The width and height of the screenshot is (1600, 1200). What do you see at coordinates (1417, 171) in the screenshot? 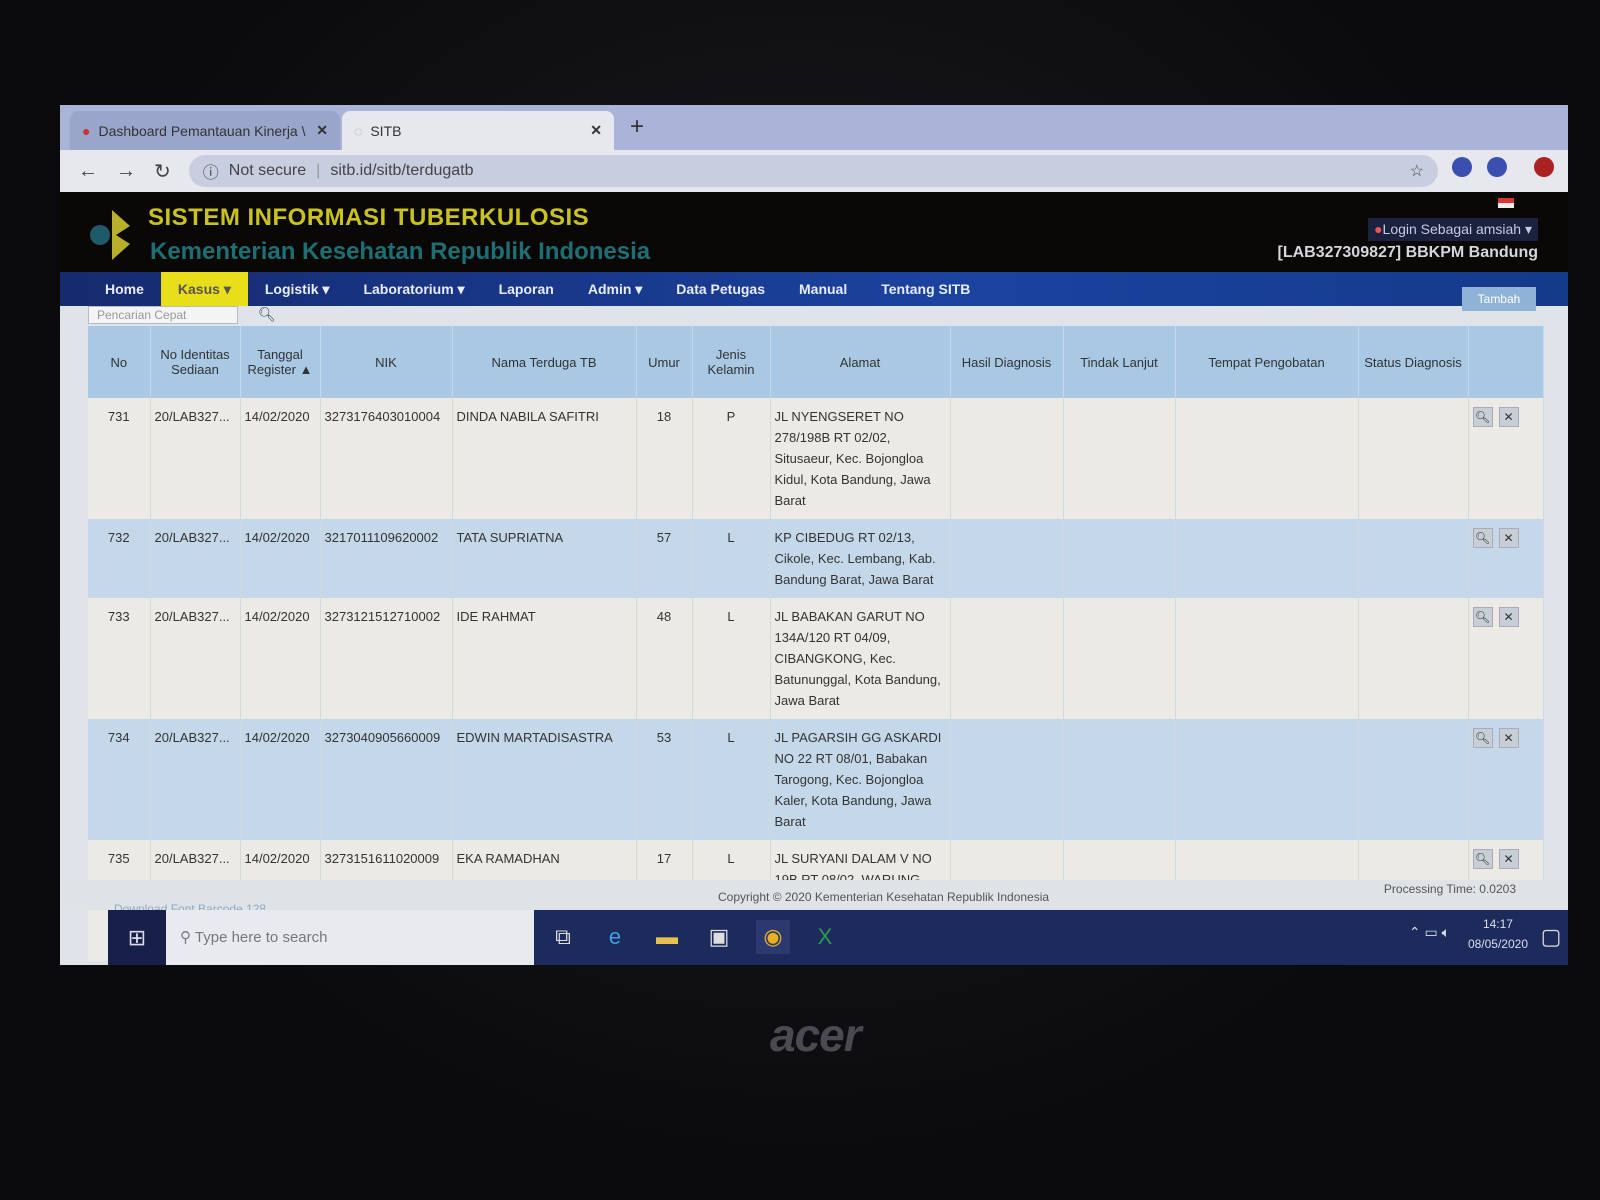
I see `bookmark-star-icon: ☆` at bounding box center [1417, 171].